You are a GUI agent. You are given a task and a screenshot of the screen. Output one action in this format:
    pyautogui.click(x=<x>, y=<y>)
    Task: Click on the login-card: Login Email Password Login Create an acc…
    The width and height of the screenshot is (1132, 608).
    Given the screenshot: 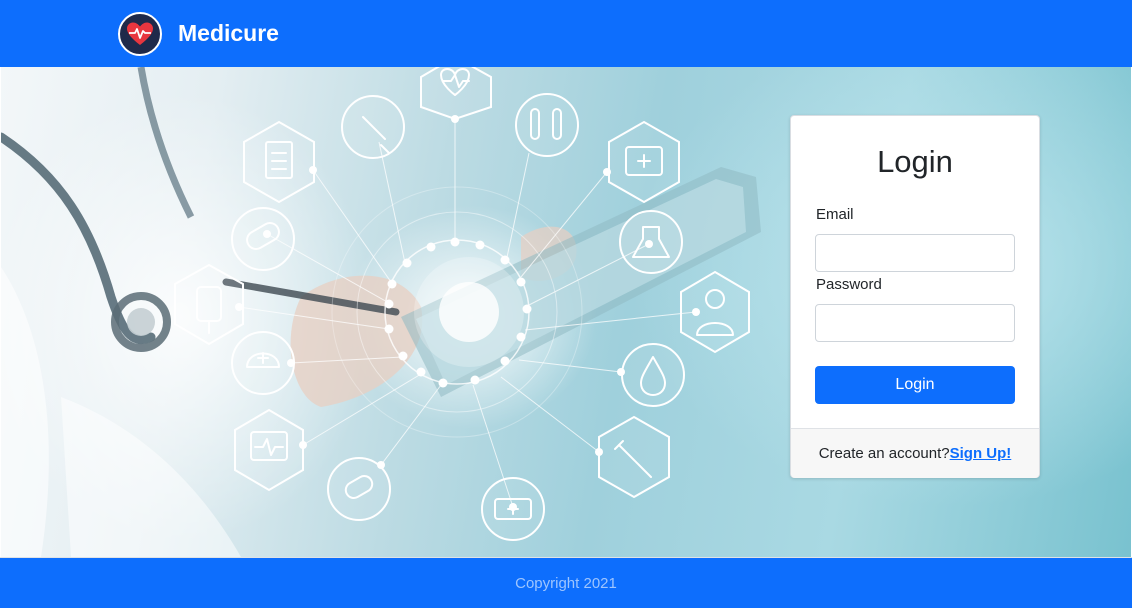 What is the action you would take?
    pyautogui.click(x=915, y=296)
    